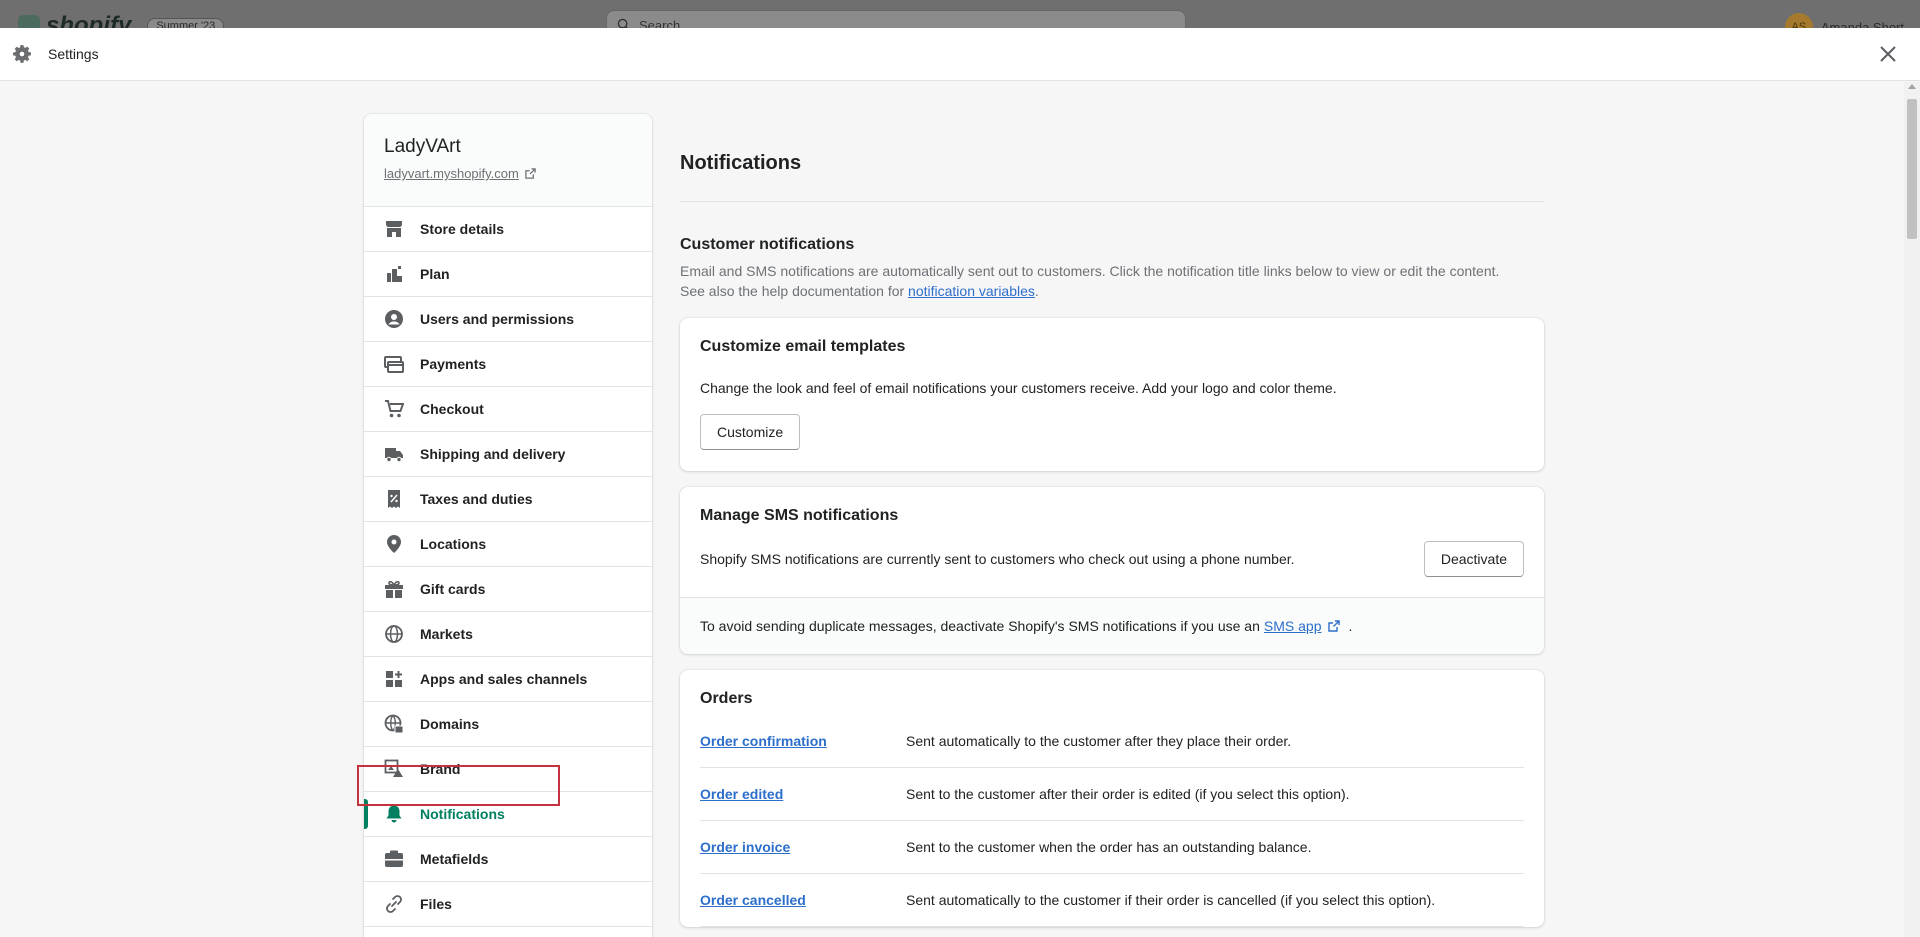  I want to click on sidebar-item-metafields: Metafields, so click(508, 859).